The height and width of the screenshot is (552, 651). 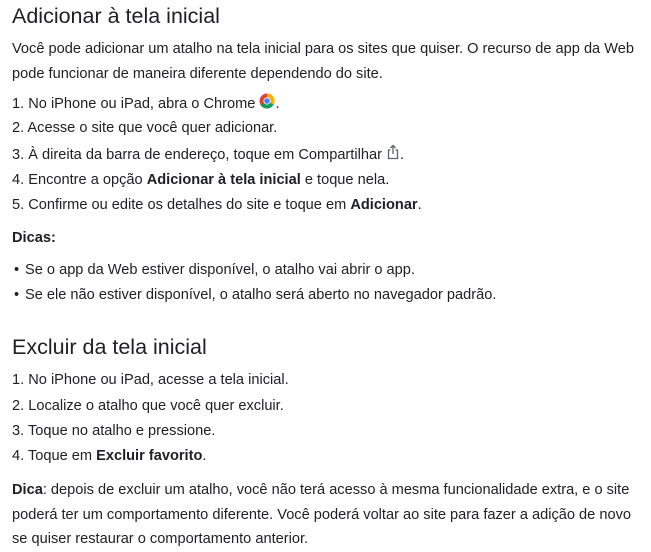 I want to click on remove-step-3: 3. Toque no atalho e pressione., so click(x=113, y=431).